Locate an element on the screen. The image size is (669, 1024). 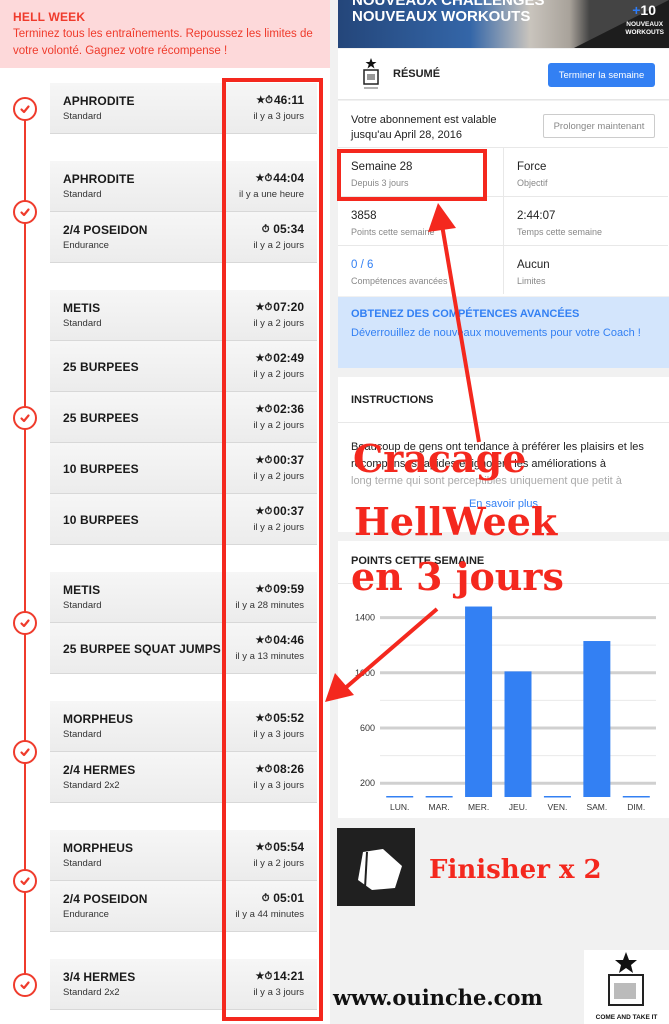
stat-value: Semaine 28 is located at coordinates (382, 167).